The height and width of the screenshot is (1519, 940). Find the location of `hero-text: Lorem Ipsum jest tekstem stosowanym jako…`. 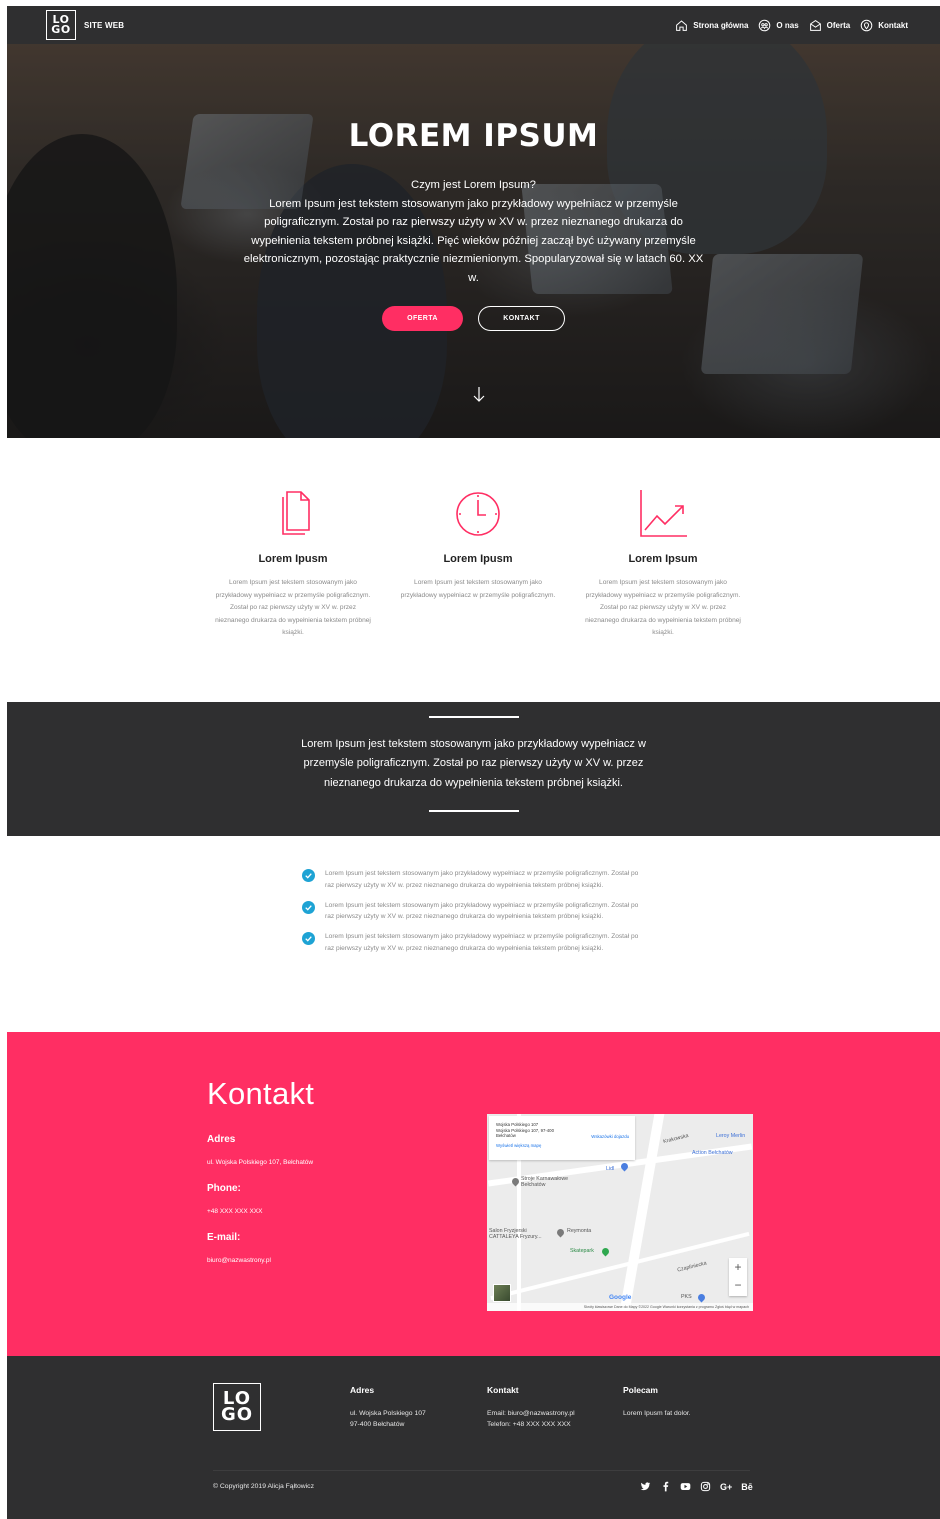

hero-text: Lorem Ipsum jest tekstem stosowanym jako… is located at coordinates (473, 240).